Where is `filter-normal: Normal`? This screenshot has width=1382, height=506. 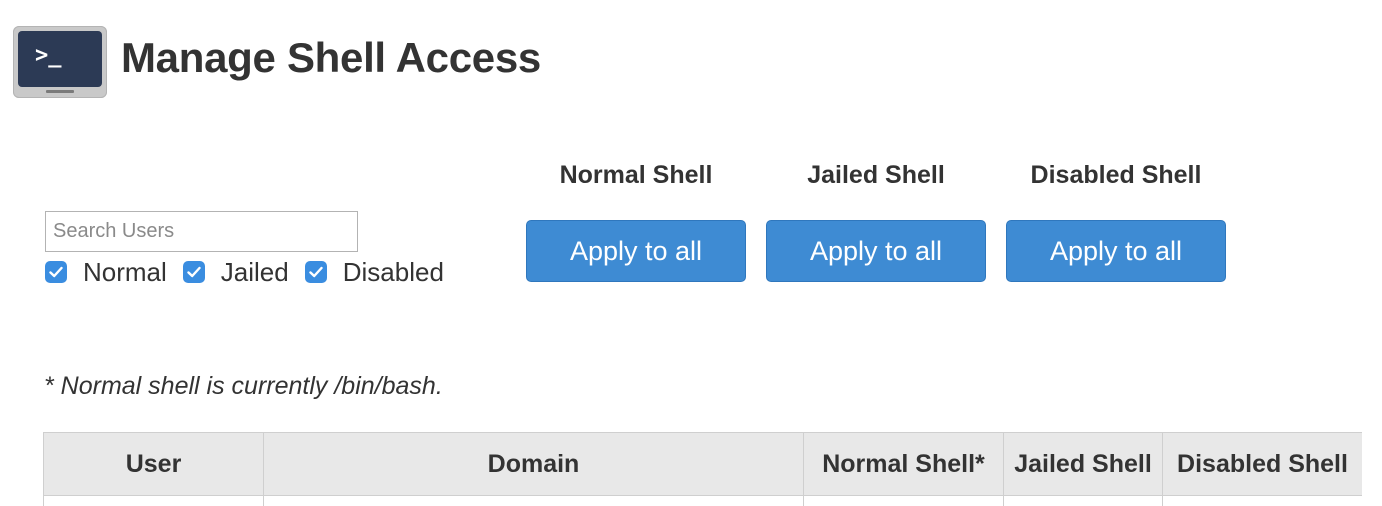
filter-normal: Normal is located at coordinates (106, 272).